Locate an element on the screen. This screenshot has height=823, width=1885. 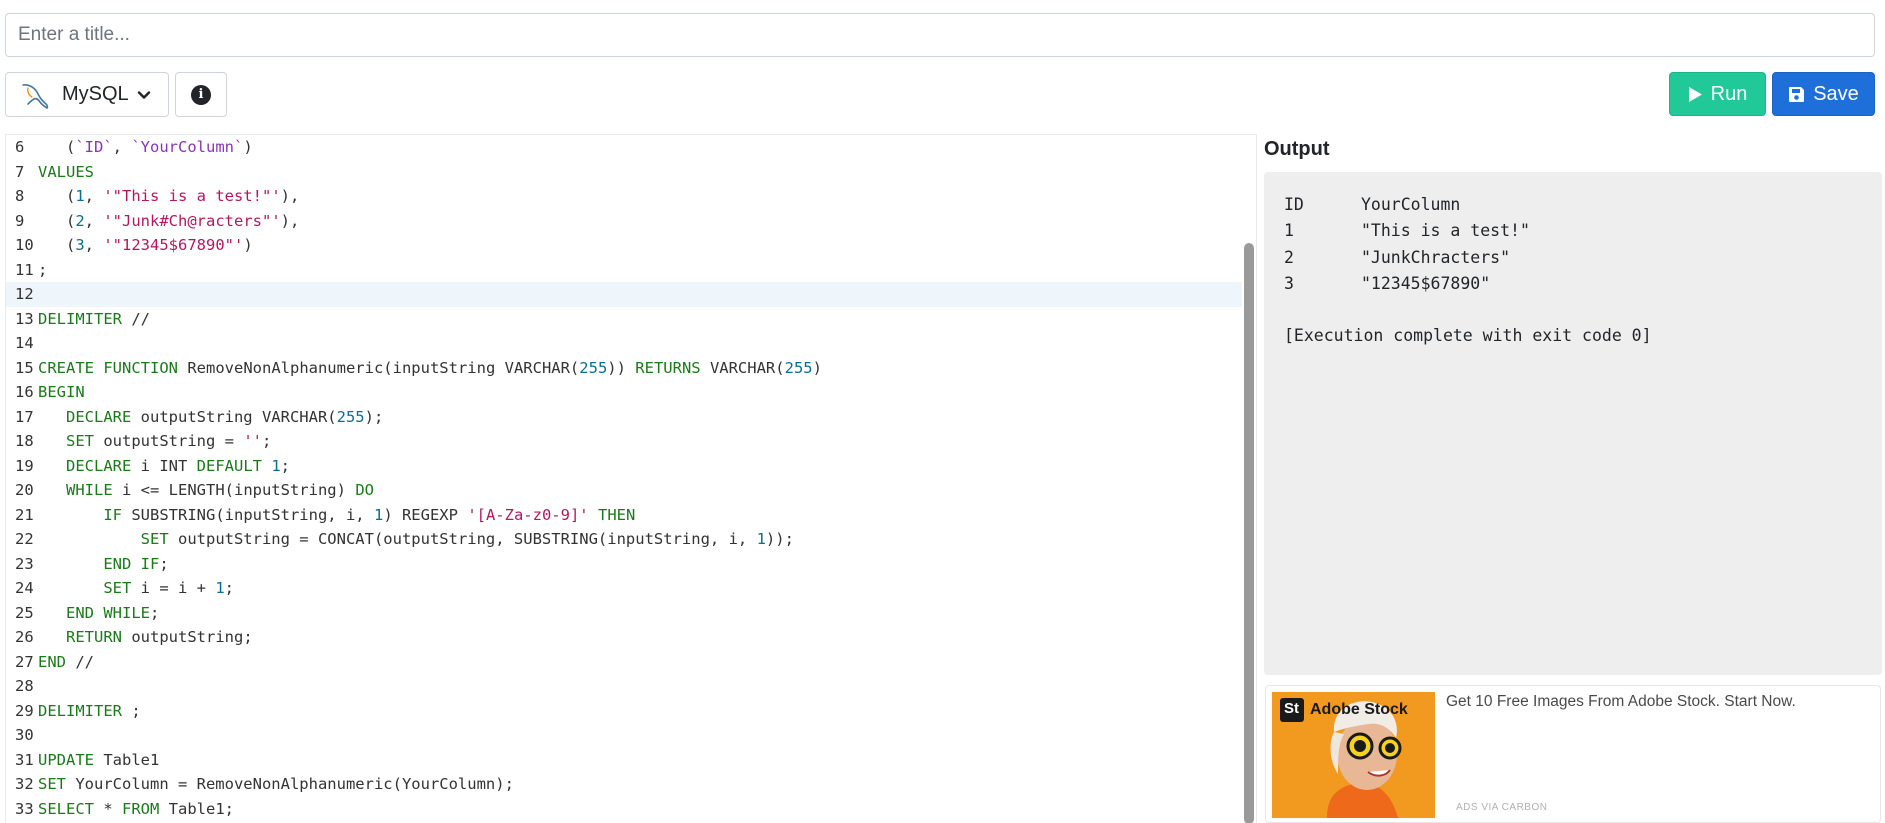
code-line: 7 VALUES is located at coordinates (624, 172).